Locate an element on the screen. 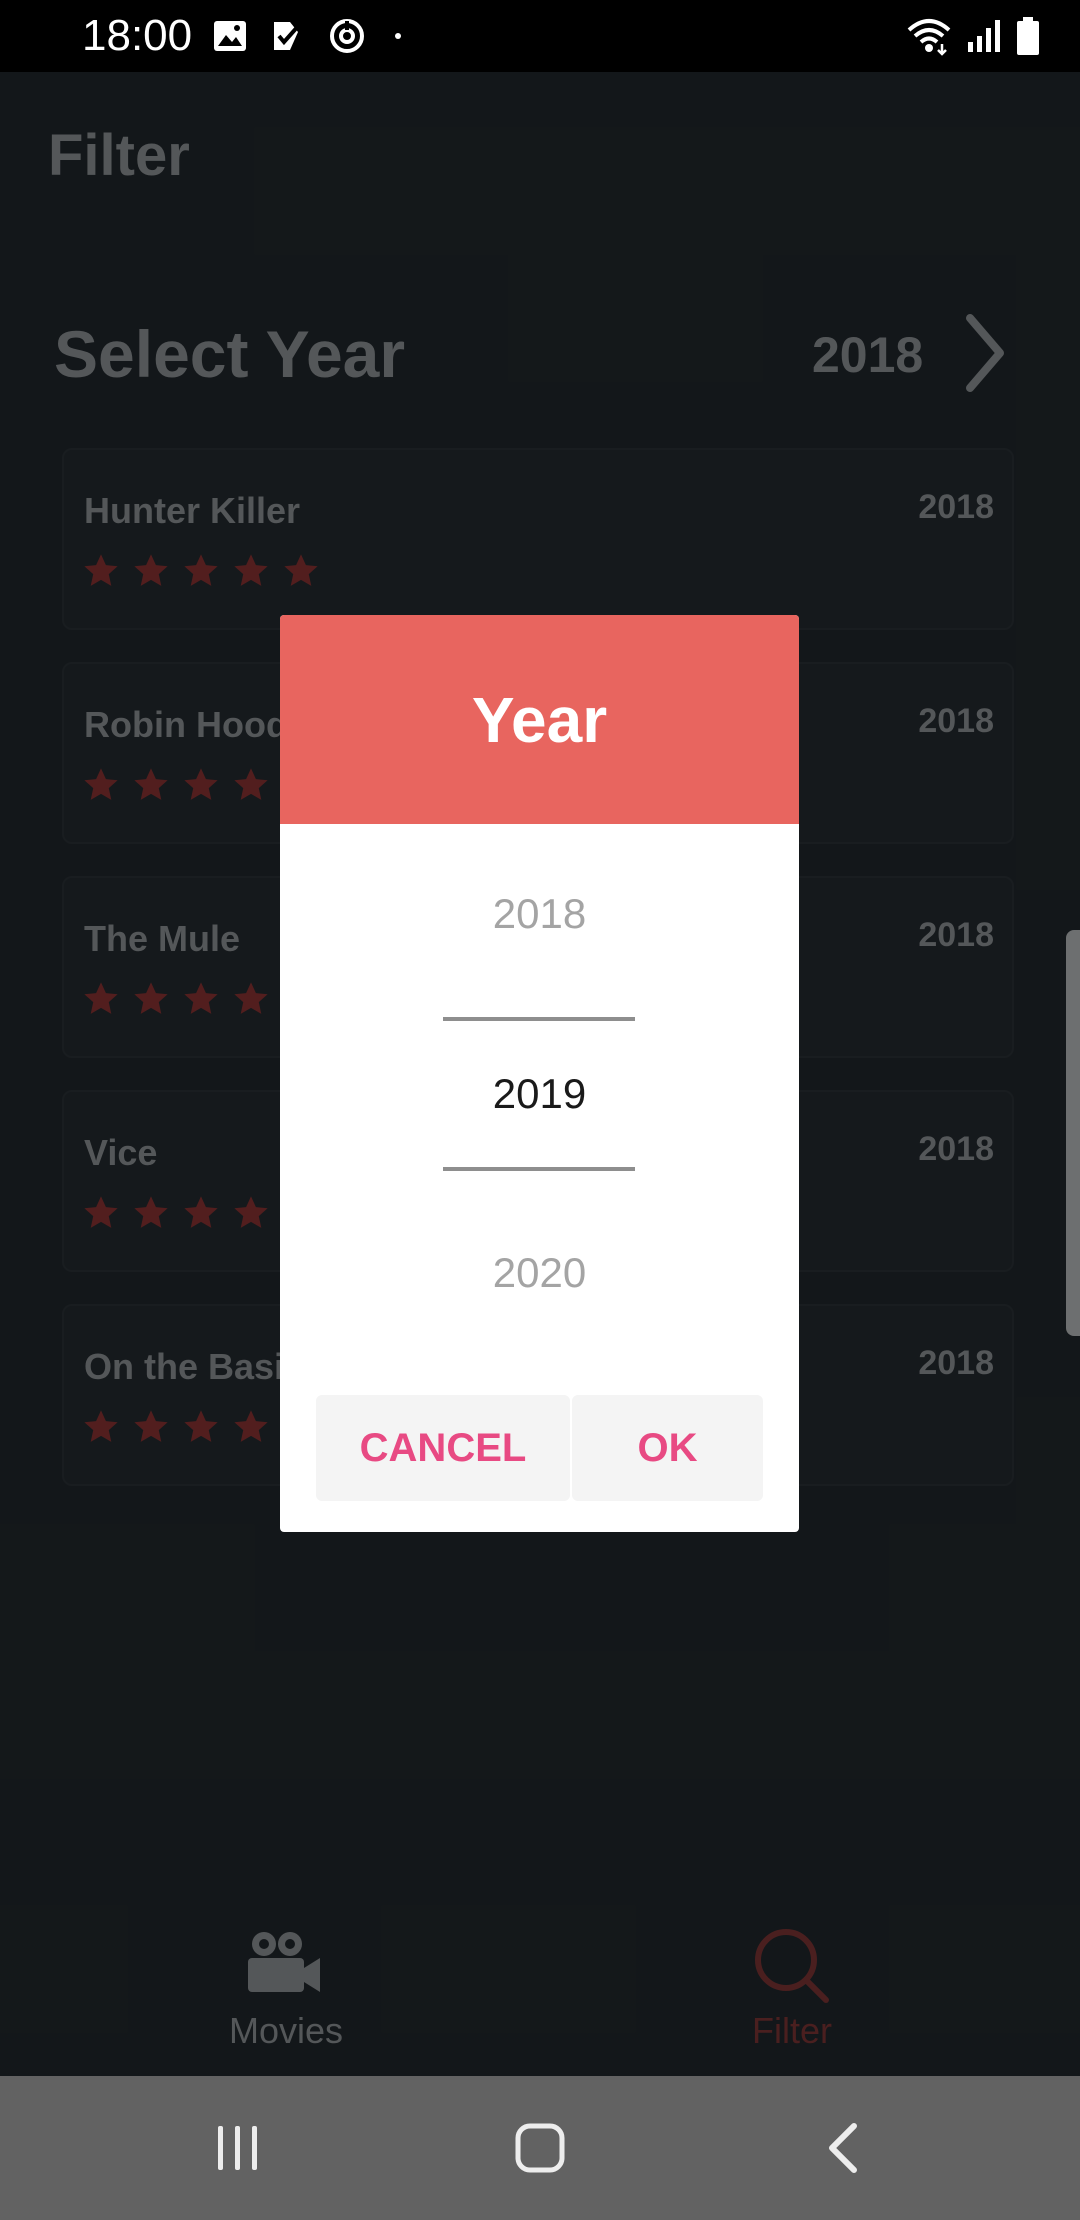 Image resolution: width=1080 pixels, height=2220 pixels. sync-app-icon is located at coordinates (347, 36).